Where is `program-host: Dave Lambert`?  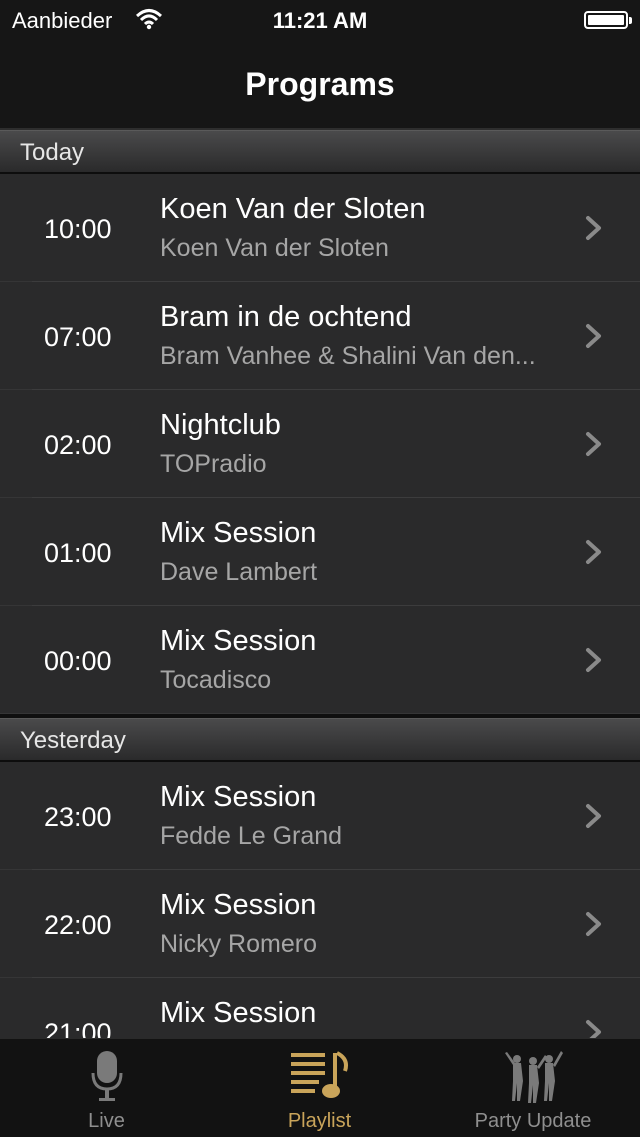
program-host: Dave Lambert is located at coordinates (239, 572).